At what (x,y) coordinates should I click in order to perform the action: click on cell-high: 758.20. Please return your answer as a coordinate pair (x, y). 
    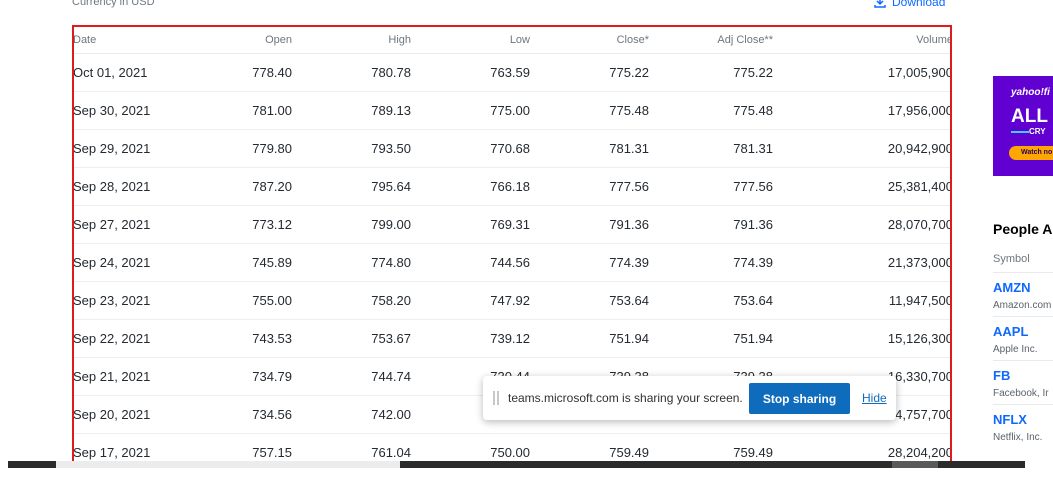
    Looking at the image, I should click on (351, 300).